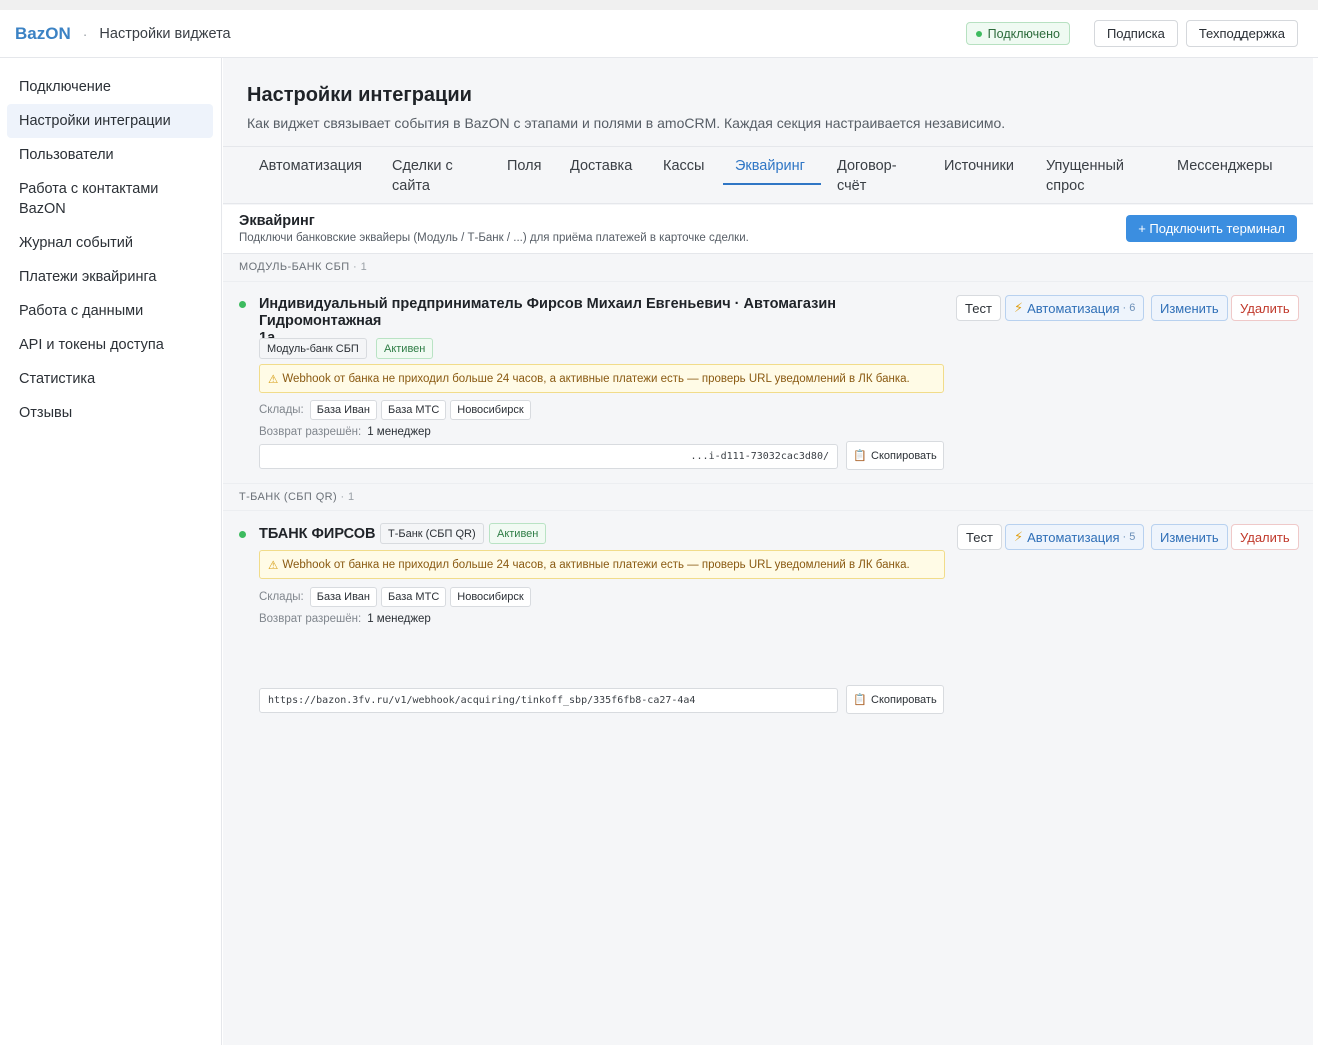  Describe the element at coordinates (313, 348) in the screenshot. I see `provider-badge: Модуль-банк СБП` at that location.